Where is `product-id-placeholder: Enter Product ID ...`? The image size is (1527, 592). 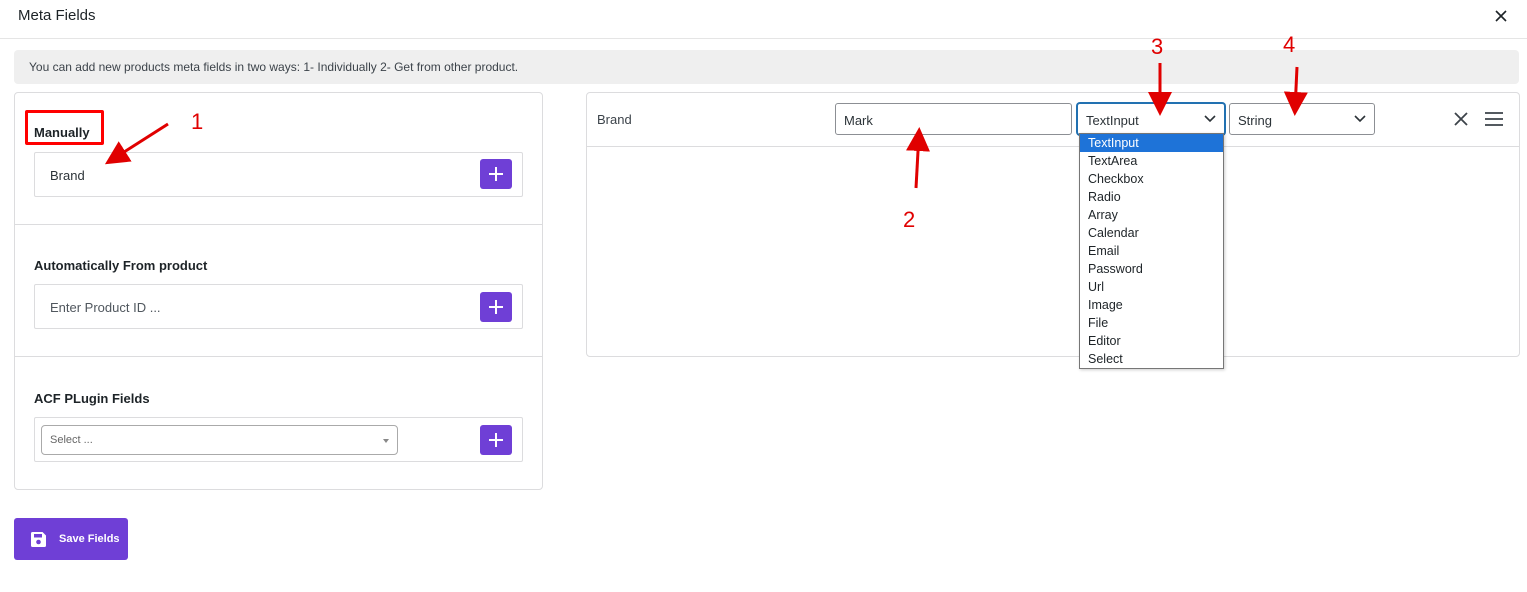 product-id-placeholder: Enter Product ID ... is located at coordinates (105, 307).